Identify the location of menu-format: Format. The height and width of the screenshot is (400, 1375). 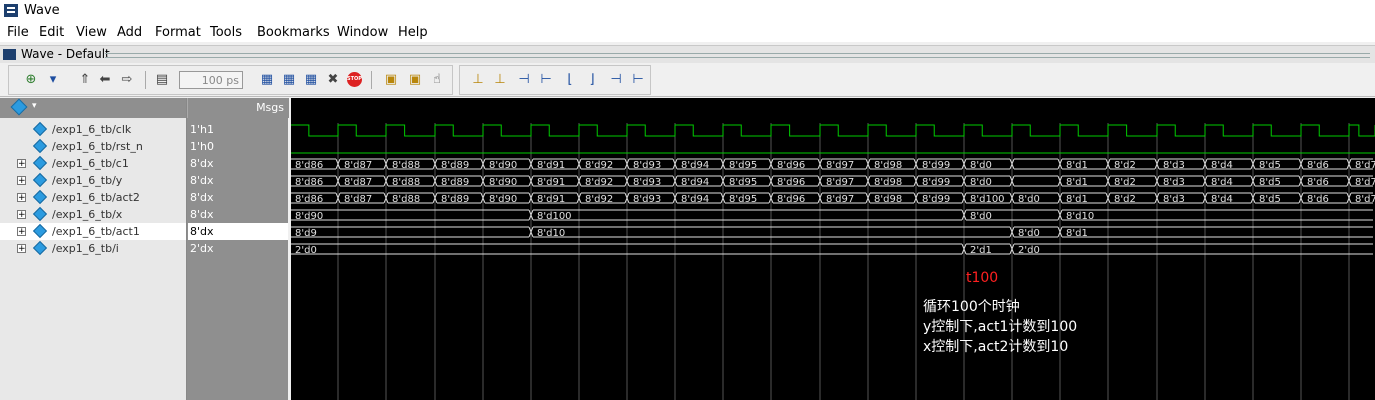
(178, 32).